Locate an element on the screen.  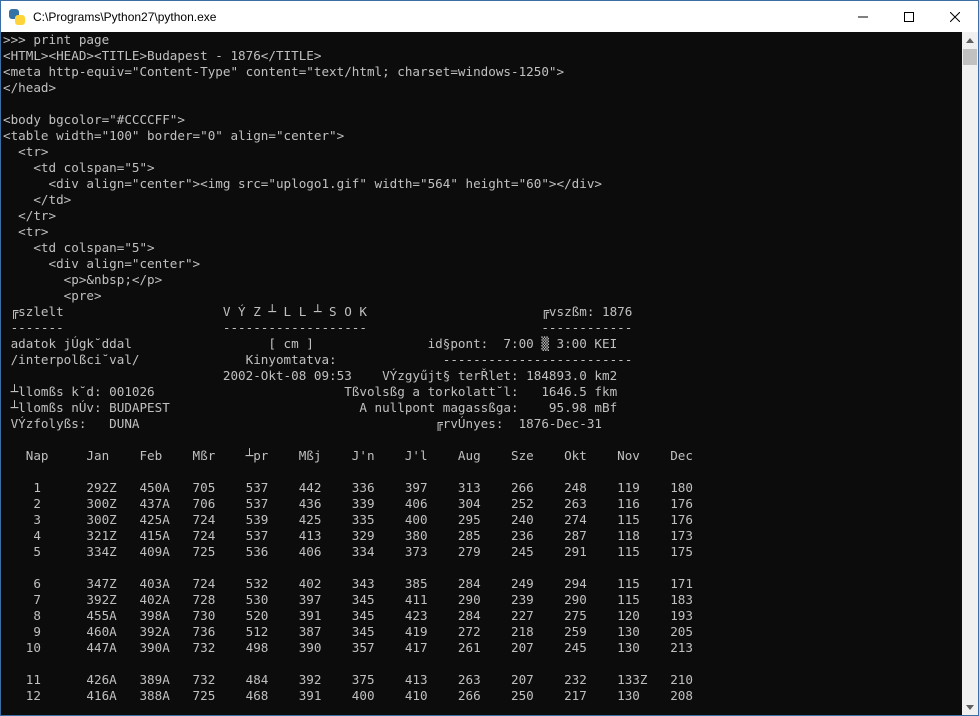
scroll-up-button is located at coordinates (970, 40).